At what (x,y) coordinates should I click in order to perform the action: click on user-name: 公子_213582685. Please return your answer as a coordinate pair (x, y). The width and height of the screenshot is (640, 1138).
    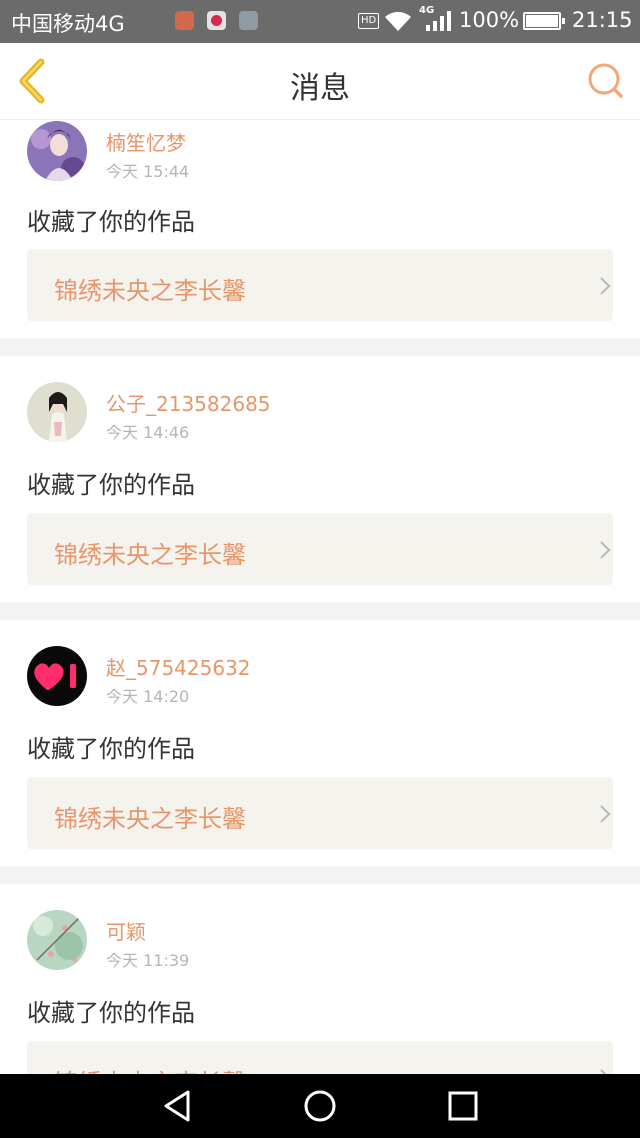
    Looking at the image, I should click on (188, 402).